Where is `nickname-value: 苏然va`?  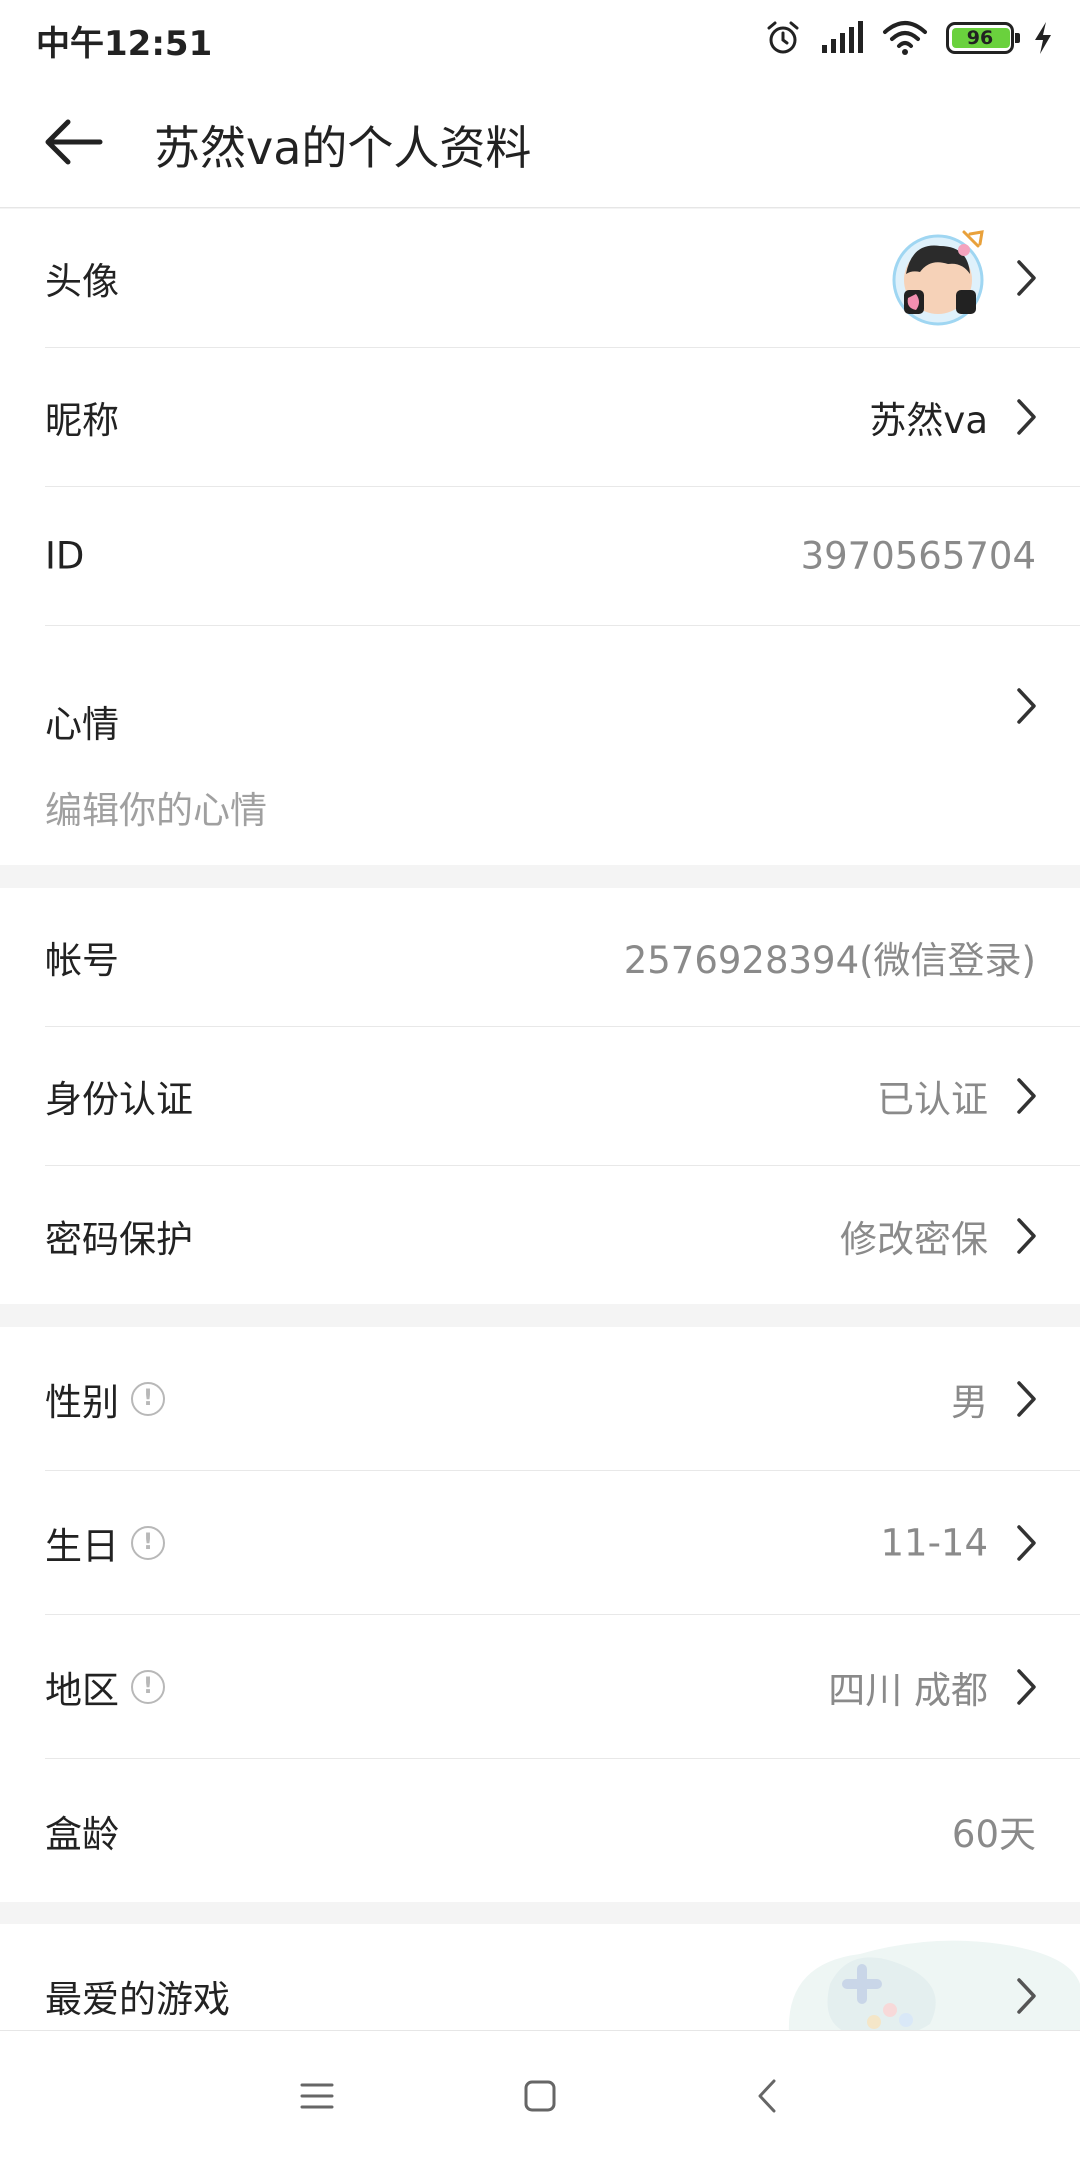
nickname-value: 苏然va is located at coordinates (928, 420).